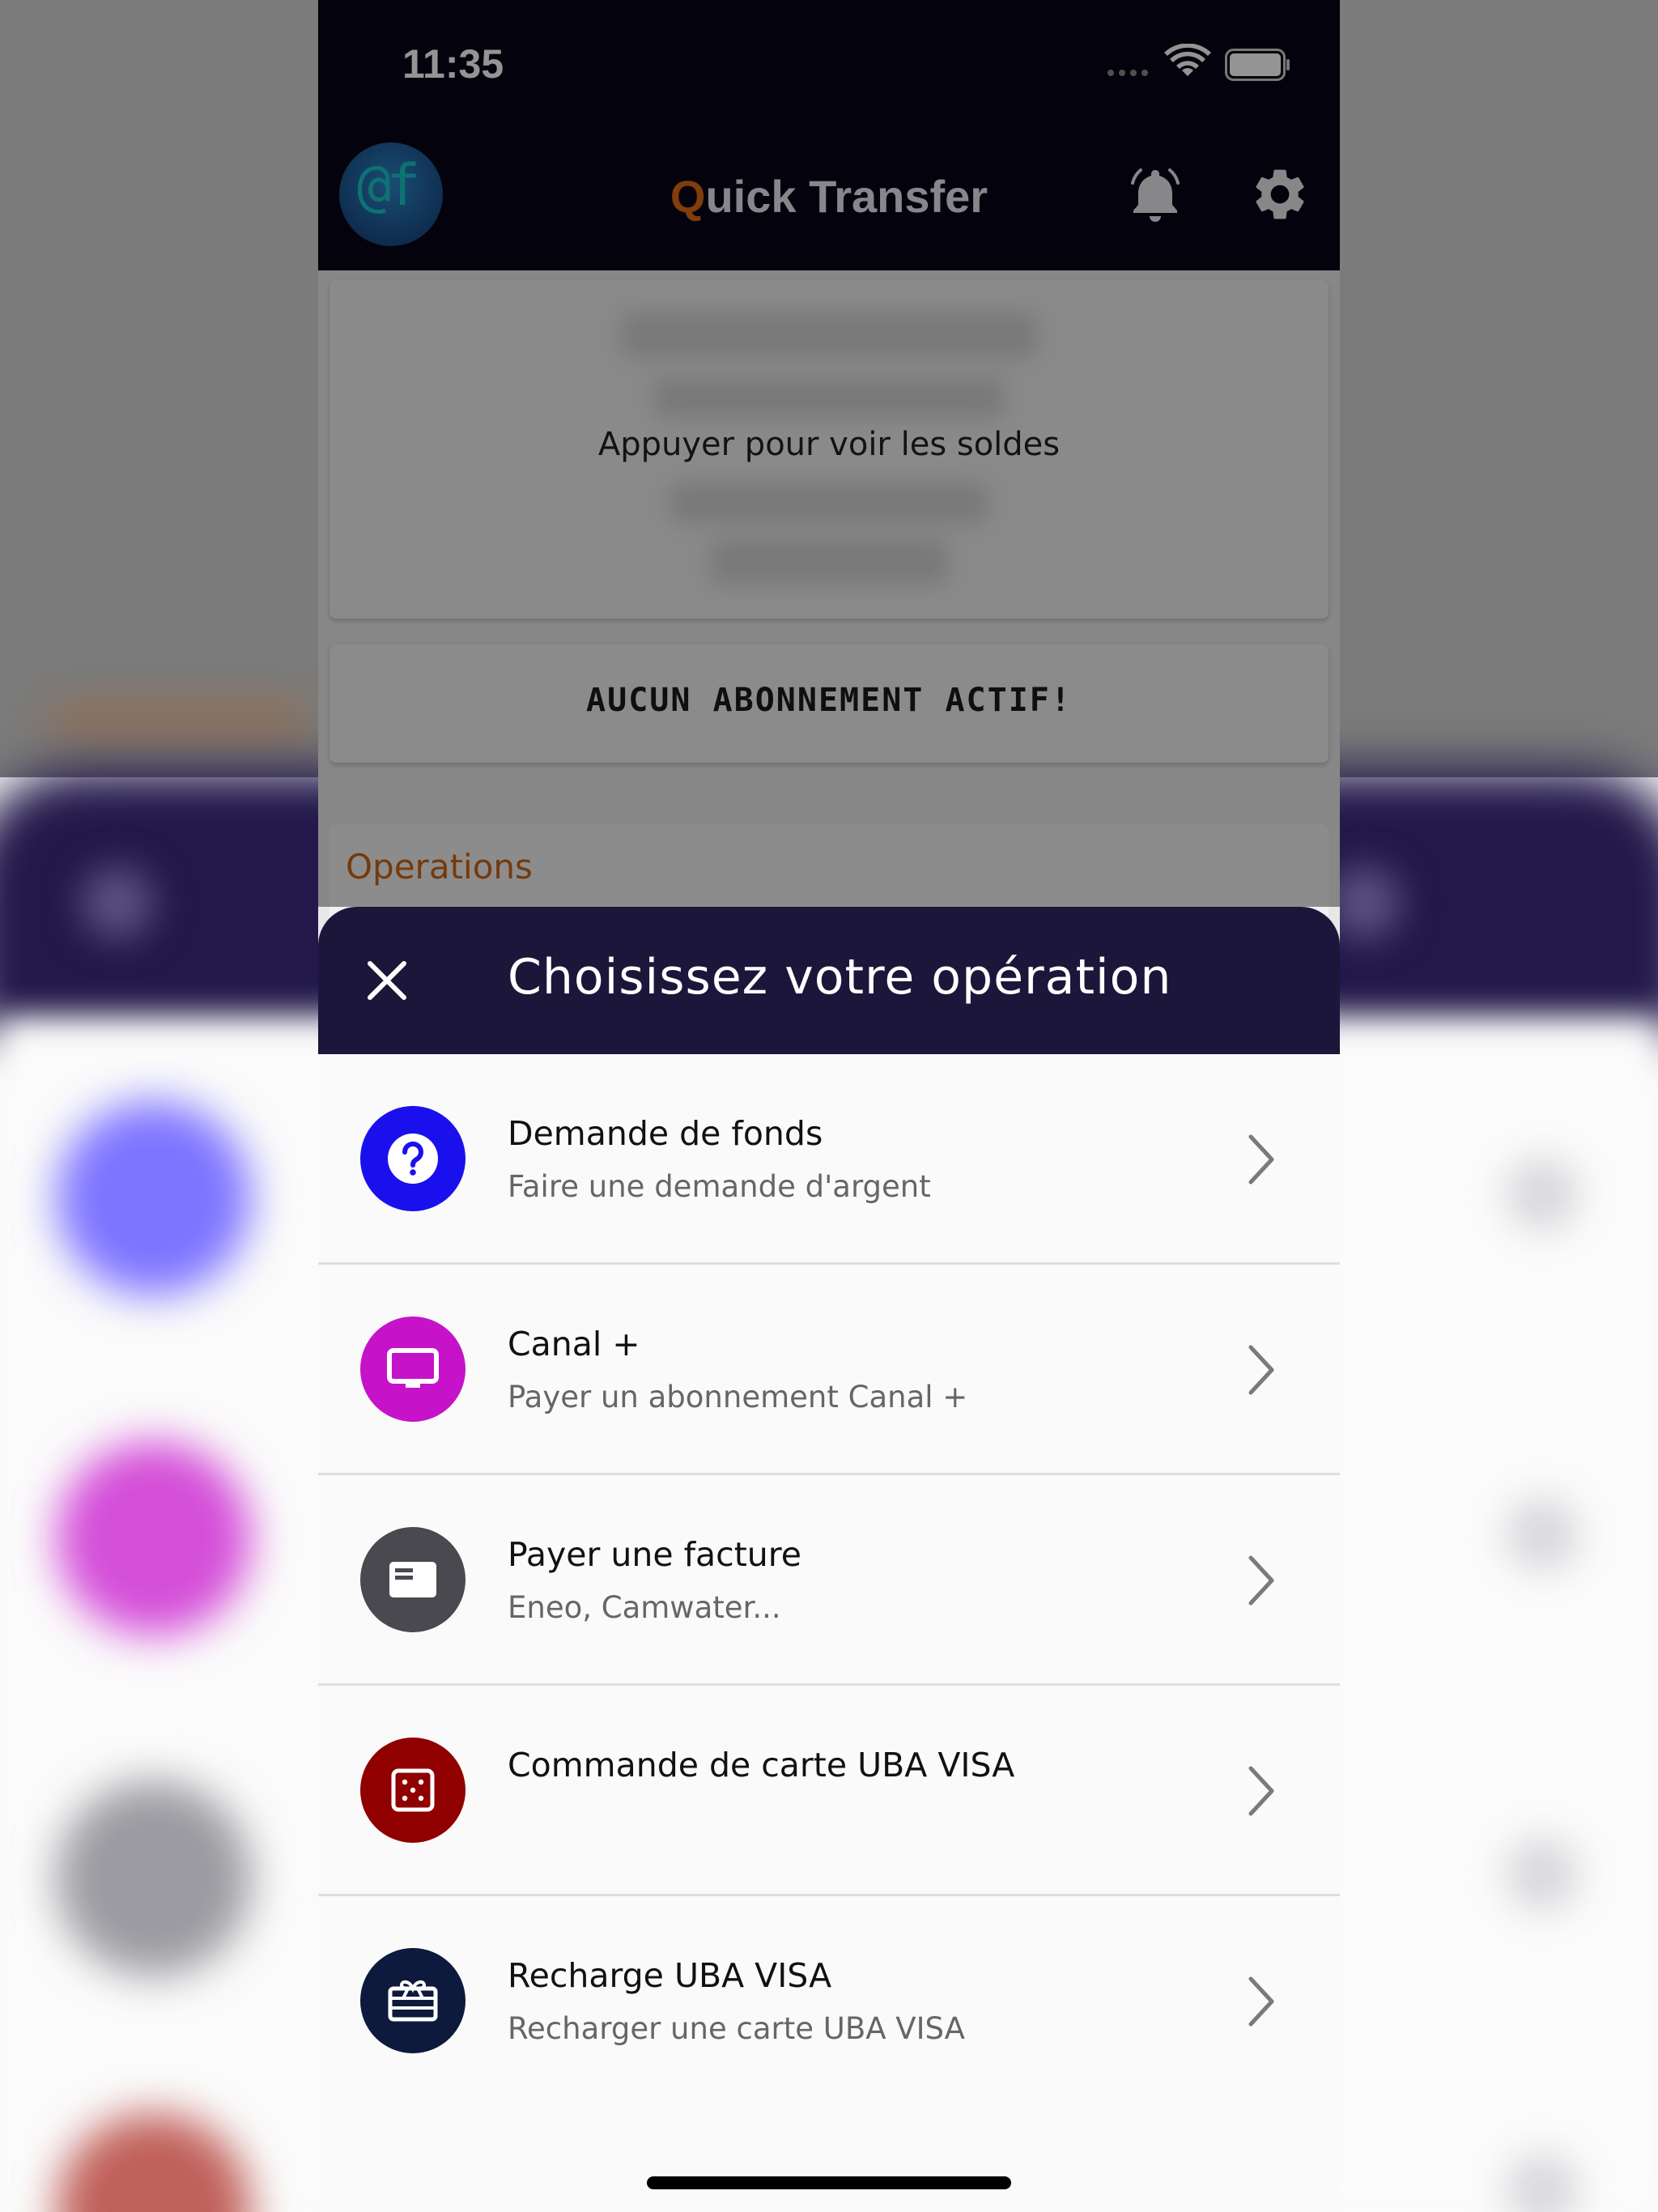 The image size is (1658, 2212). Describe the element at coordinates (665, 1134) in the screenshot. I see `operation-title: Demande de fonds` at that location.